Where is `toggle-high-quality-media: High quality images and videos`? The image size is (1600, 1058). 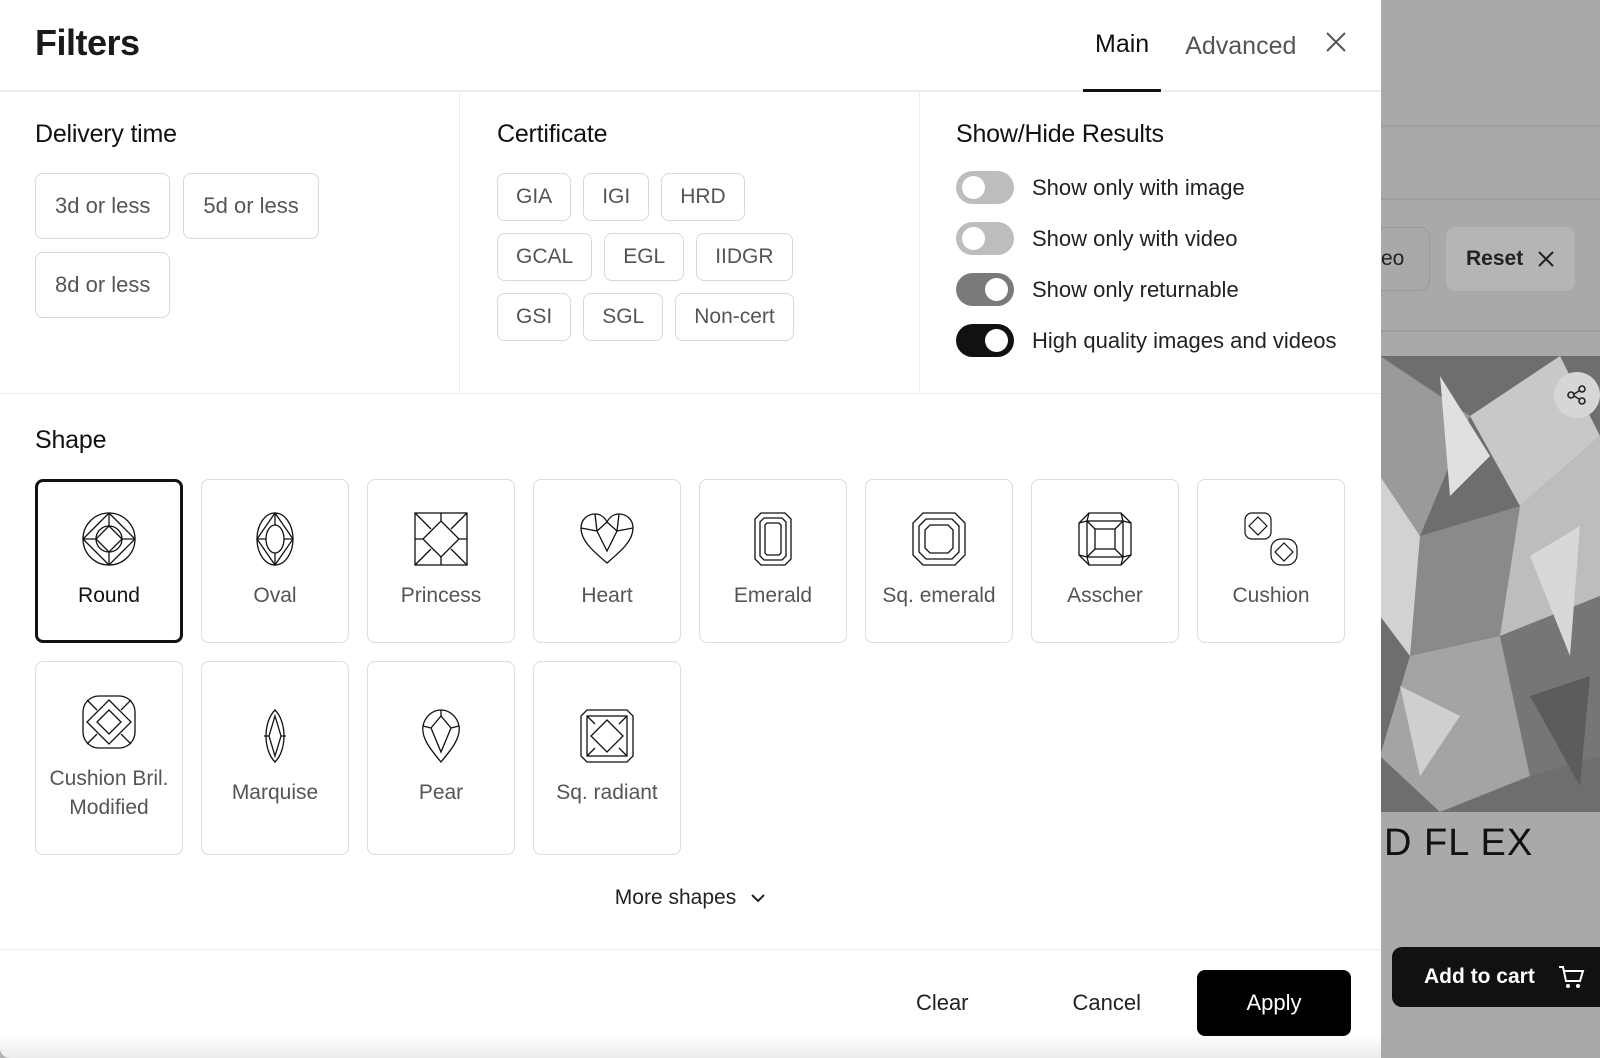 toggle-high-quality-media: High quality images and videos is located at coordinates (1151, 340).